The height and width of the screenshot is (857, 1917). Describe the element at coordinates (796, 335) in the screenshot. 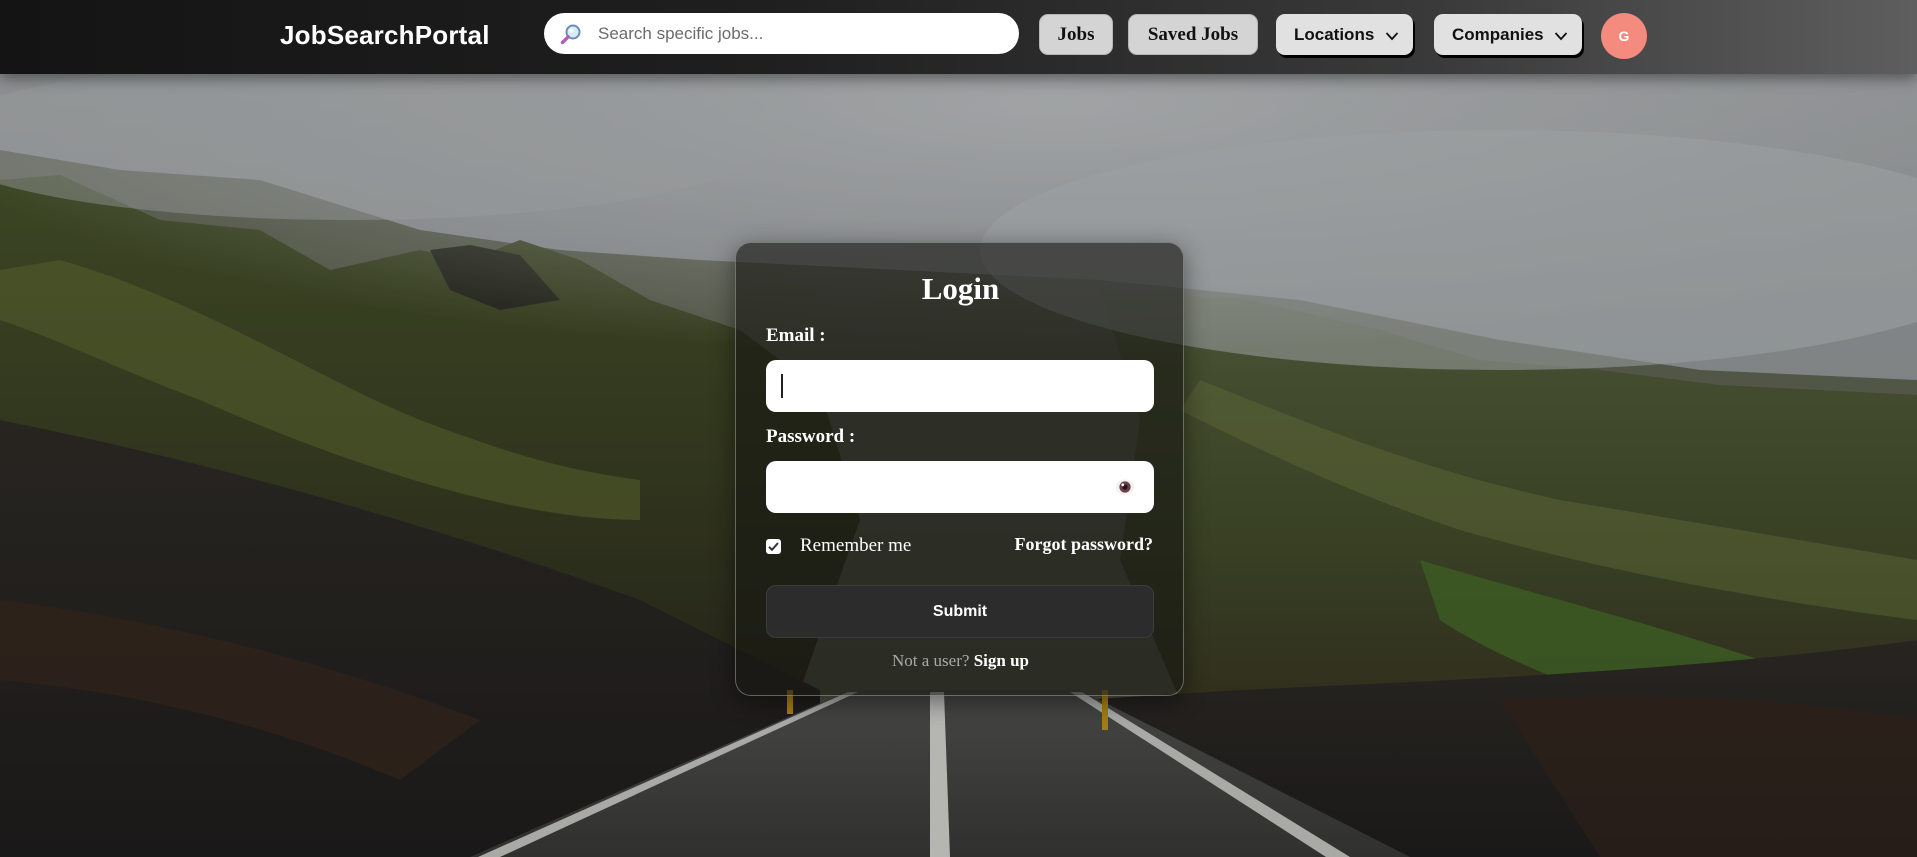

I see `email-label: Email :` at that location.